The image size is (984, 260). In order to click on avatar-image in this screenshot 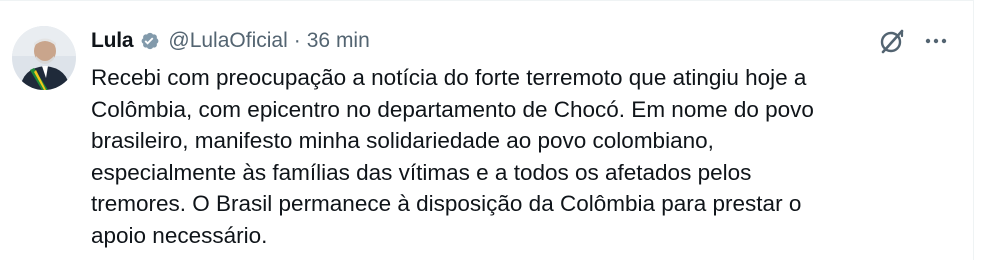, I will do `click(44, 58)`.